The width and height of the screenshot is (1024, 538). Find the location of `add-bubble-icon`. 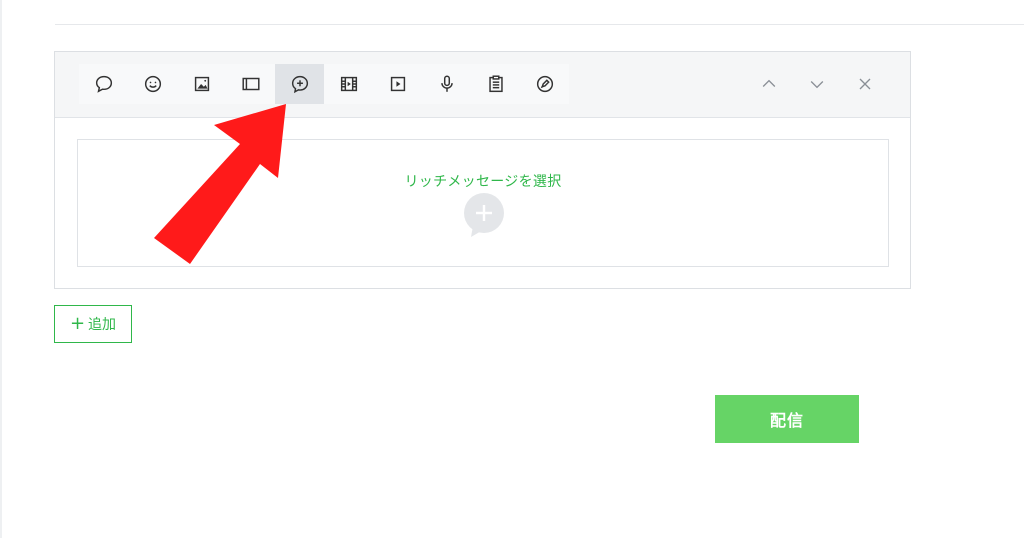

add-bubble-icon is located at coordinates (484, 215).